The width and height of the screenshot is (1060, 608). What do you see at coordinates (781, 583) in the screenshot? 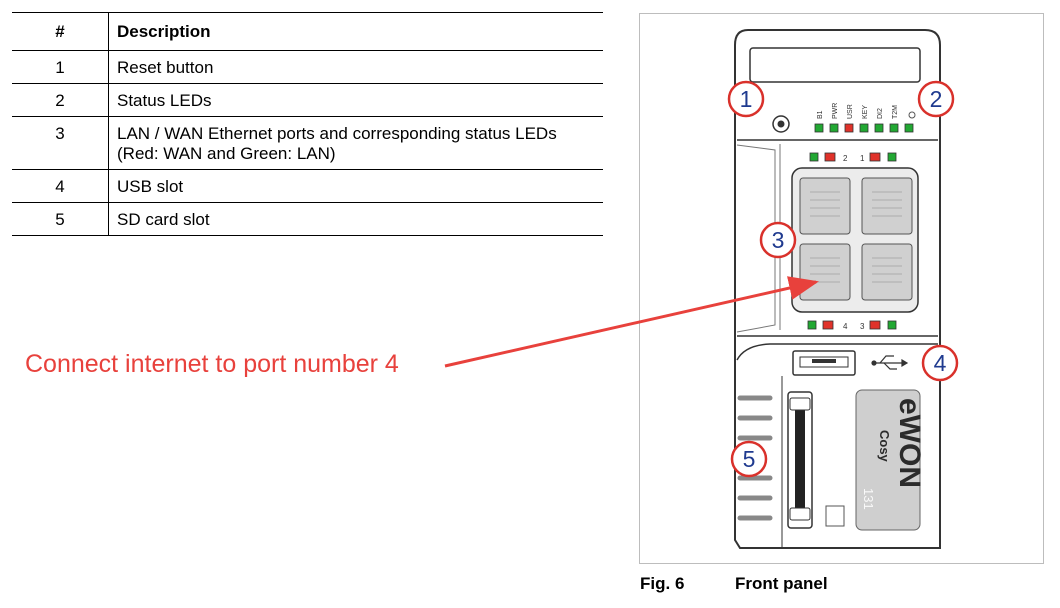
I see `figure-title: Front panel` at bounding box center [781, 583].